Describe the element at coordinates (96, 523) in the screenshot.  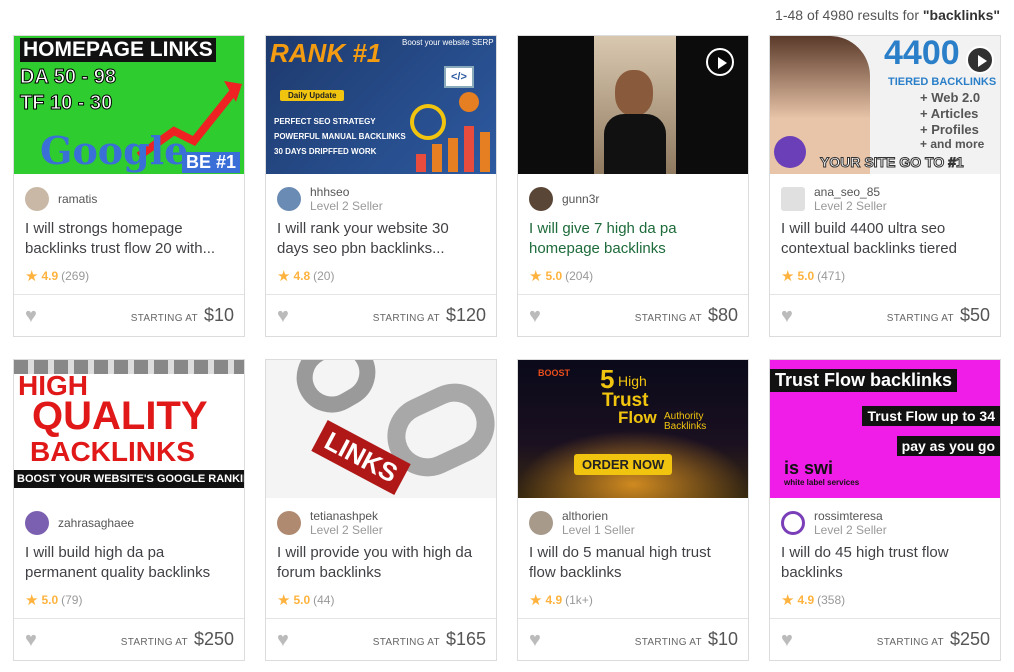
I see `seller-name: zahrasaghaee` at that location.